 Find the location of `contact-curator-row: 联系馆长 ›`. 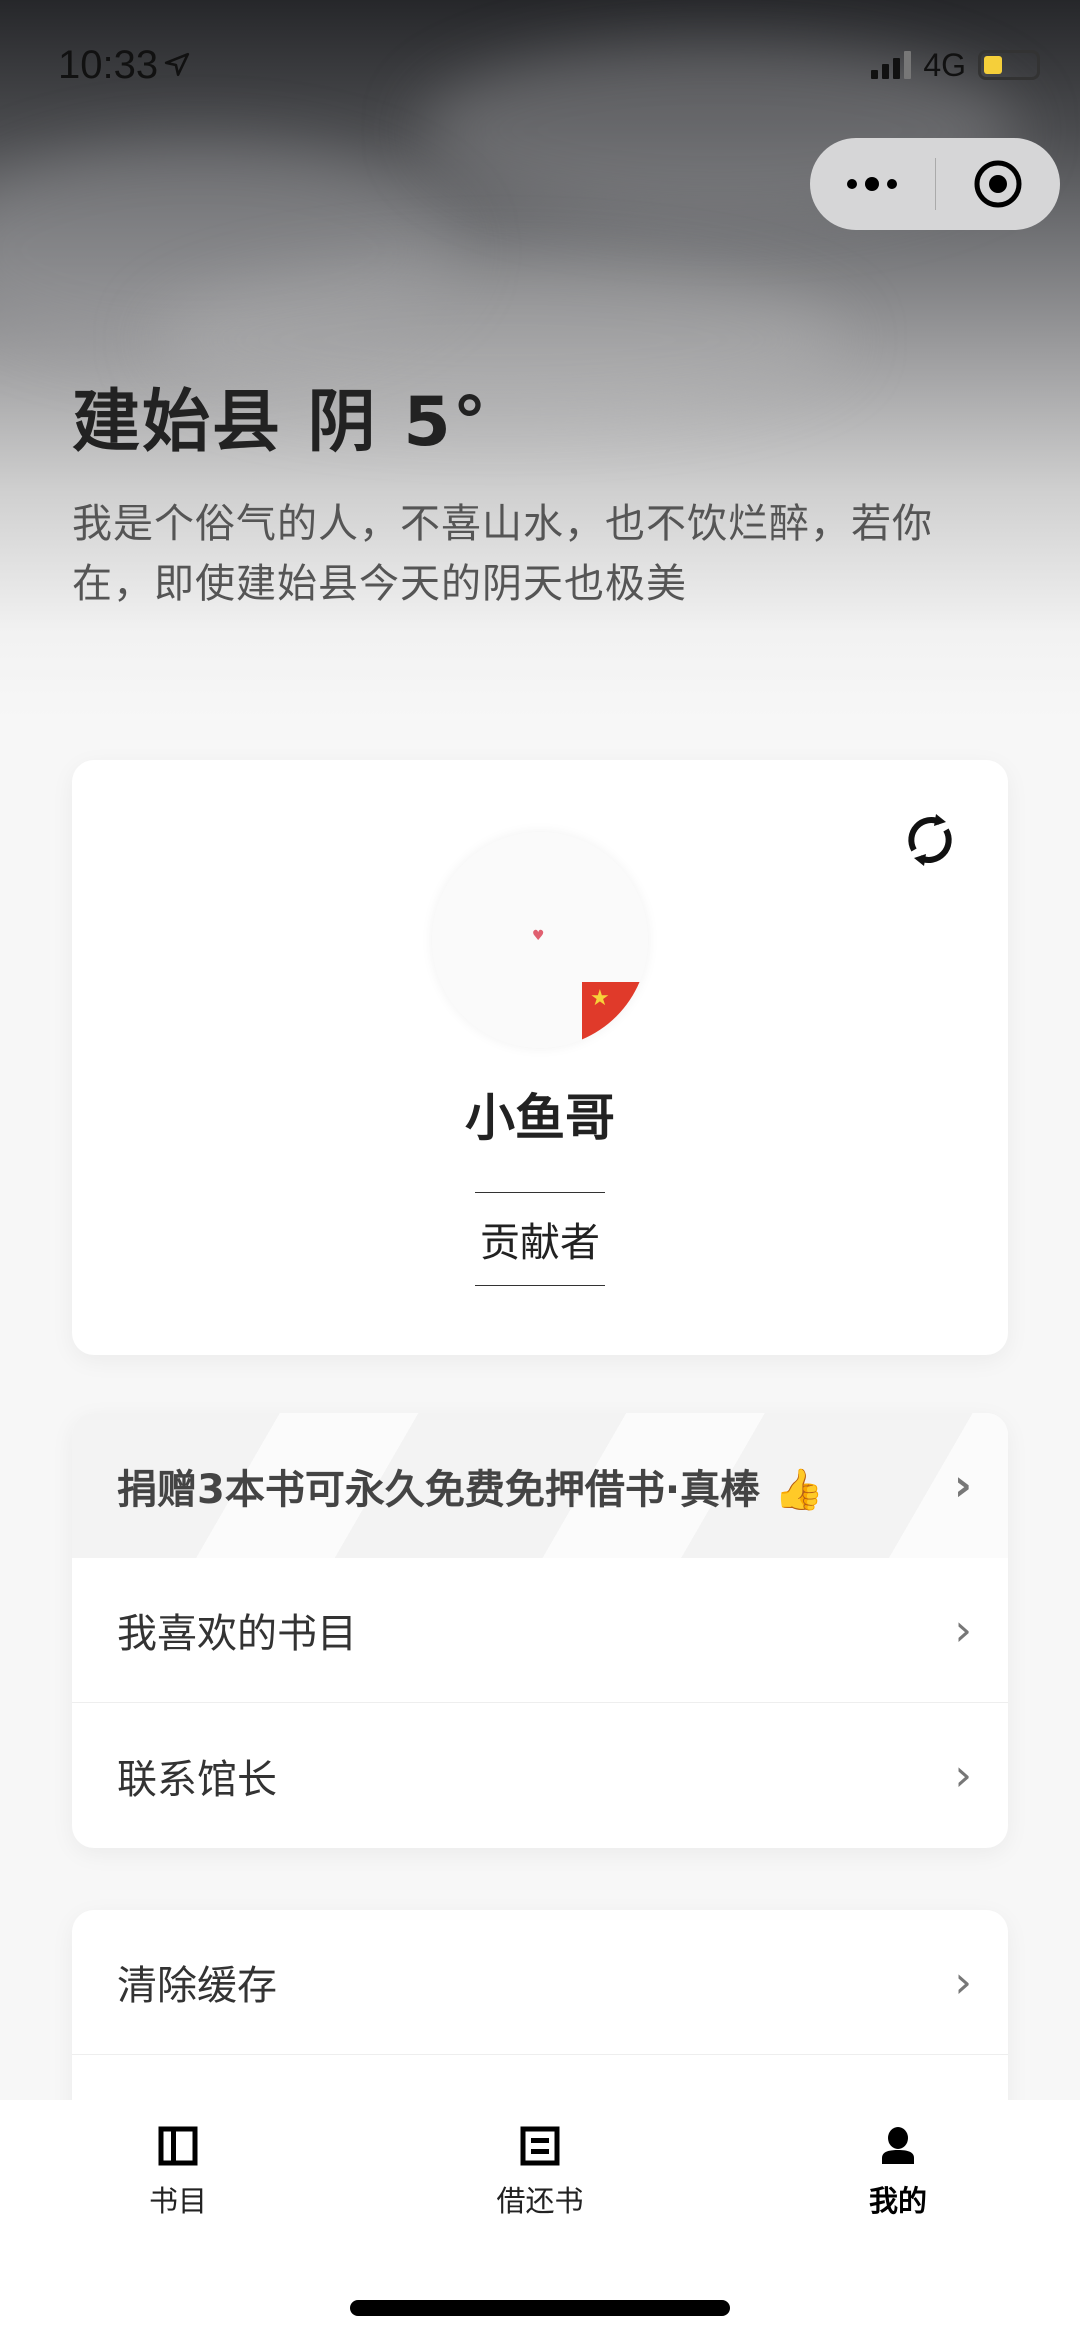

contact-curator-row: 联系馆长 › is located at coordinates (540, 1775).